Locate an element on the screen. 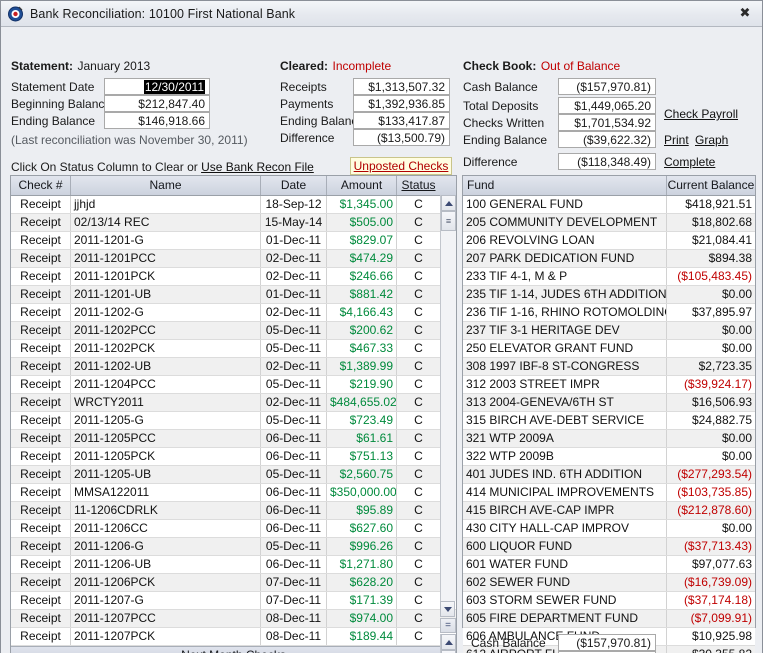 This screenshot has width=763, height=653. next-month-scroll-up-button is located at coordinates (448, 642).